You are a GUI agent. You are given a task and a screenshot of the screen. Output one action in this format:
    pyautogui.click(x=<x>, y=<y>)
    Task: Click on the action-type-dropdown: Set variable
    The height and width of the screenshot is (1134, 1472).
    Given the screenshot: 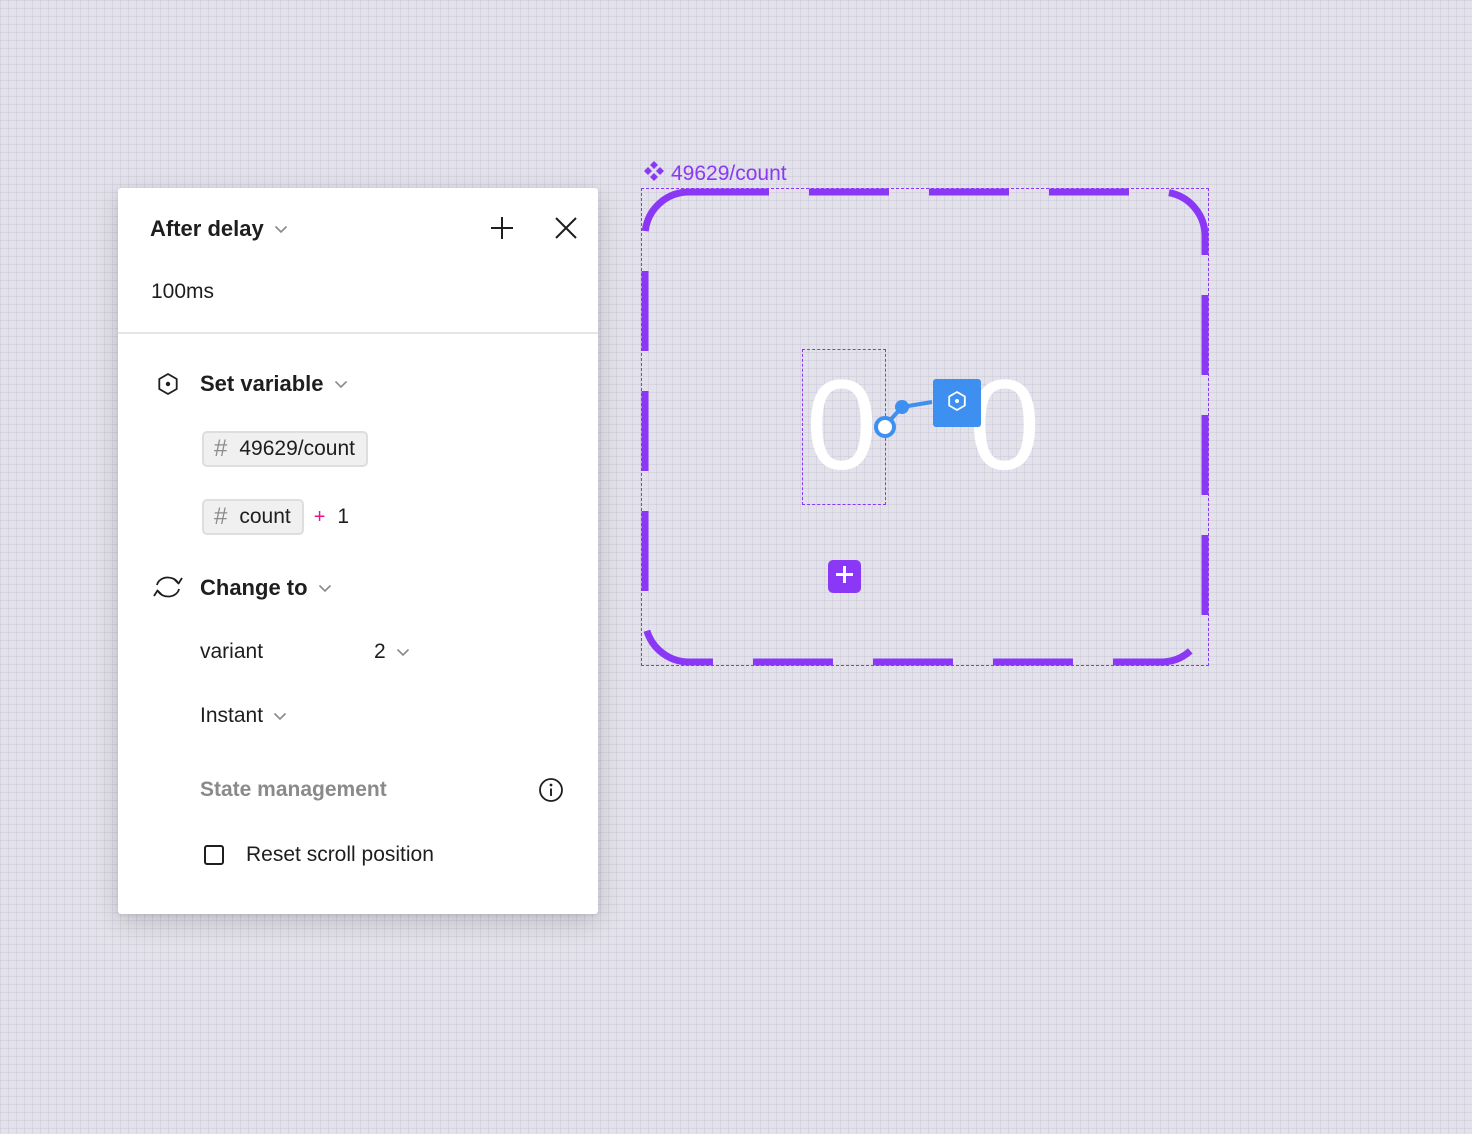 What is the action you would take?
    pyautogui.click(x=274, y=384)
    